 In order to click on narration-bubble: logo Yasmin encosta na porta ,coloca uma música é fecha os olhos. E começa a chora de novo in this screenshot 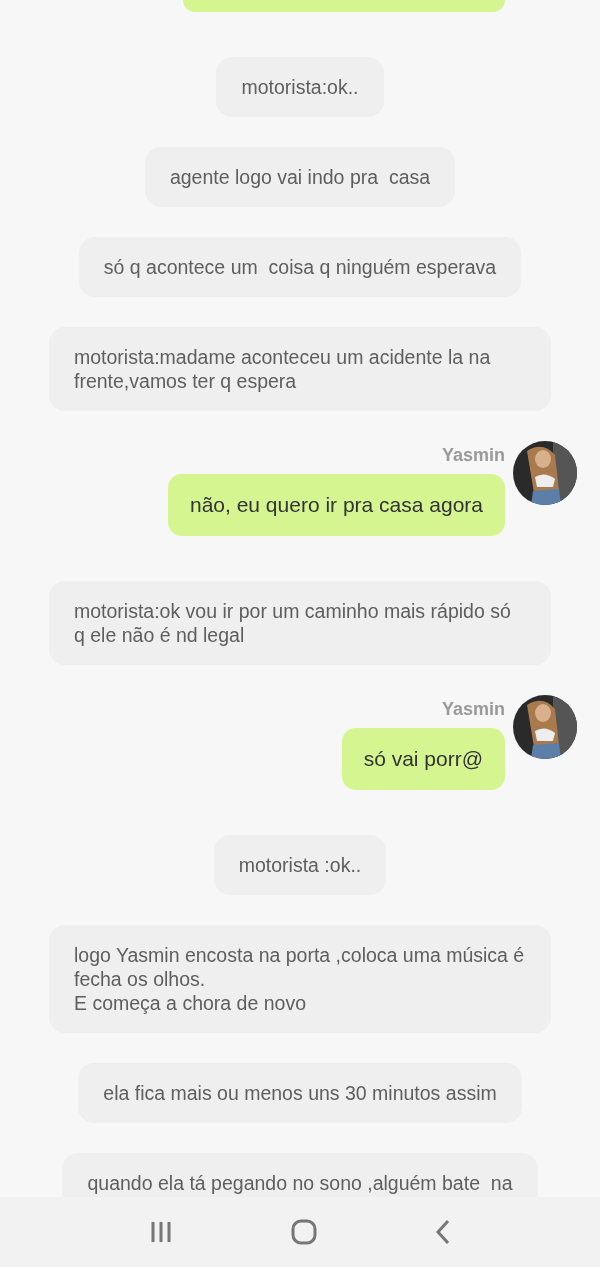, I will do `click(300, 979)`.